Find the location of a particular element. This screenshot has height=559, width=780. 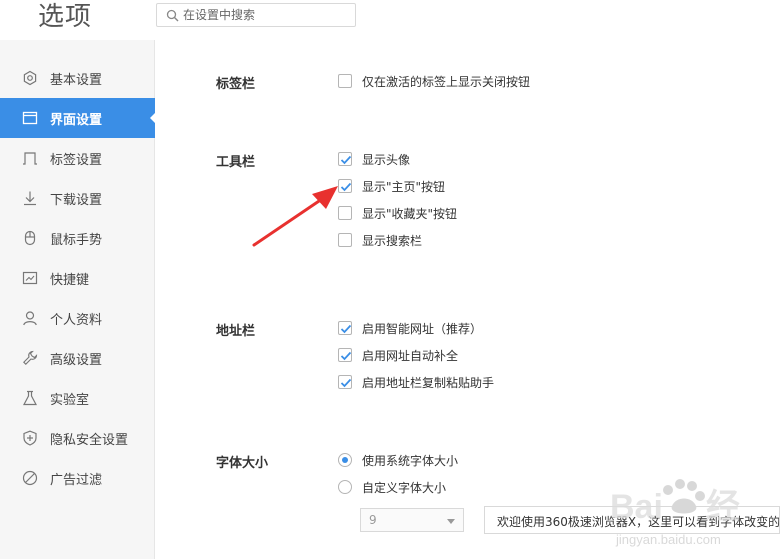

option-label: 显示"收藏夹"按钮 is located at coordinates (410, 213).